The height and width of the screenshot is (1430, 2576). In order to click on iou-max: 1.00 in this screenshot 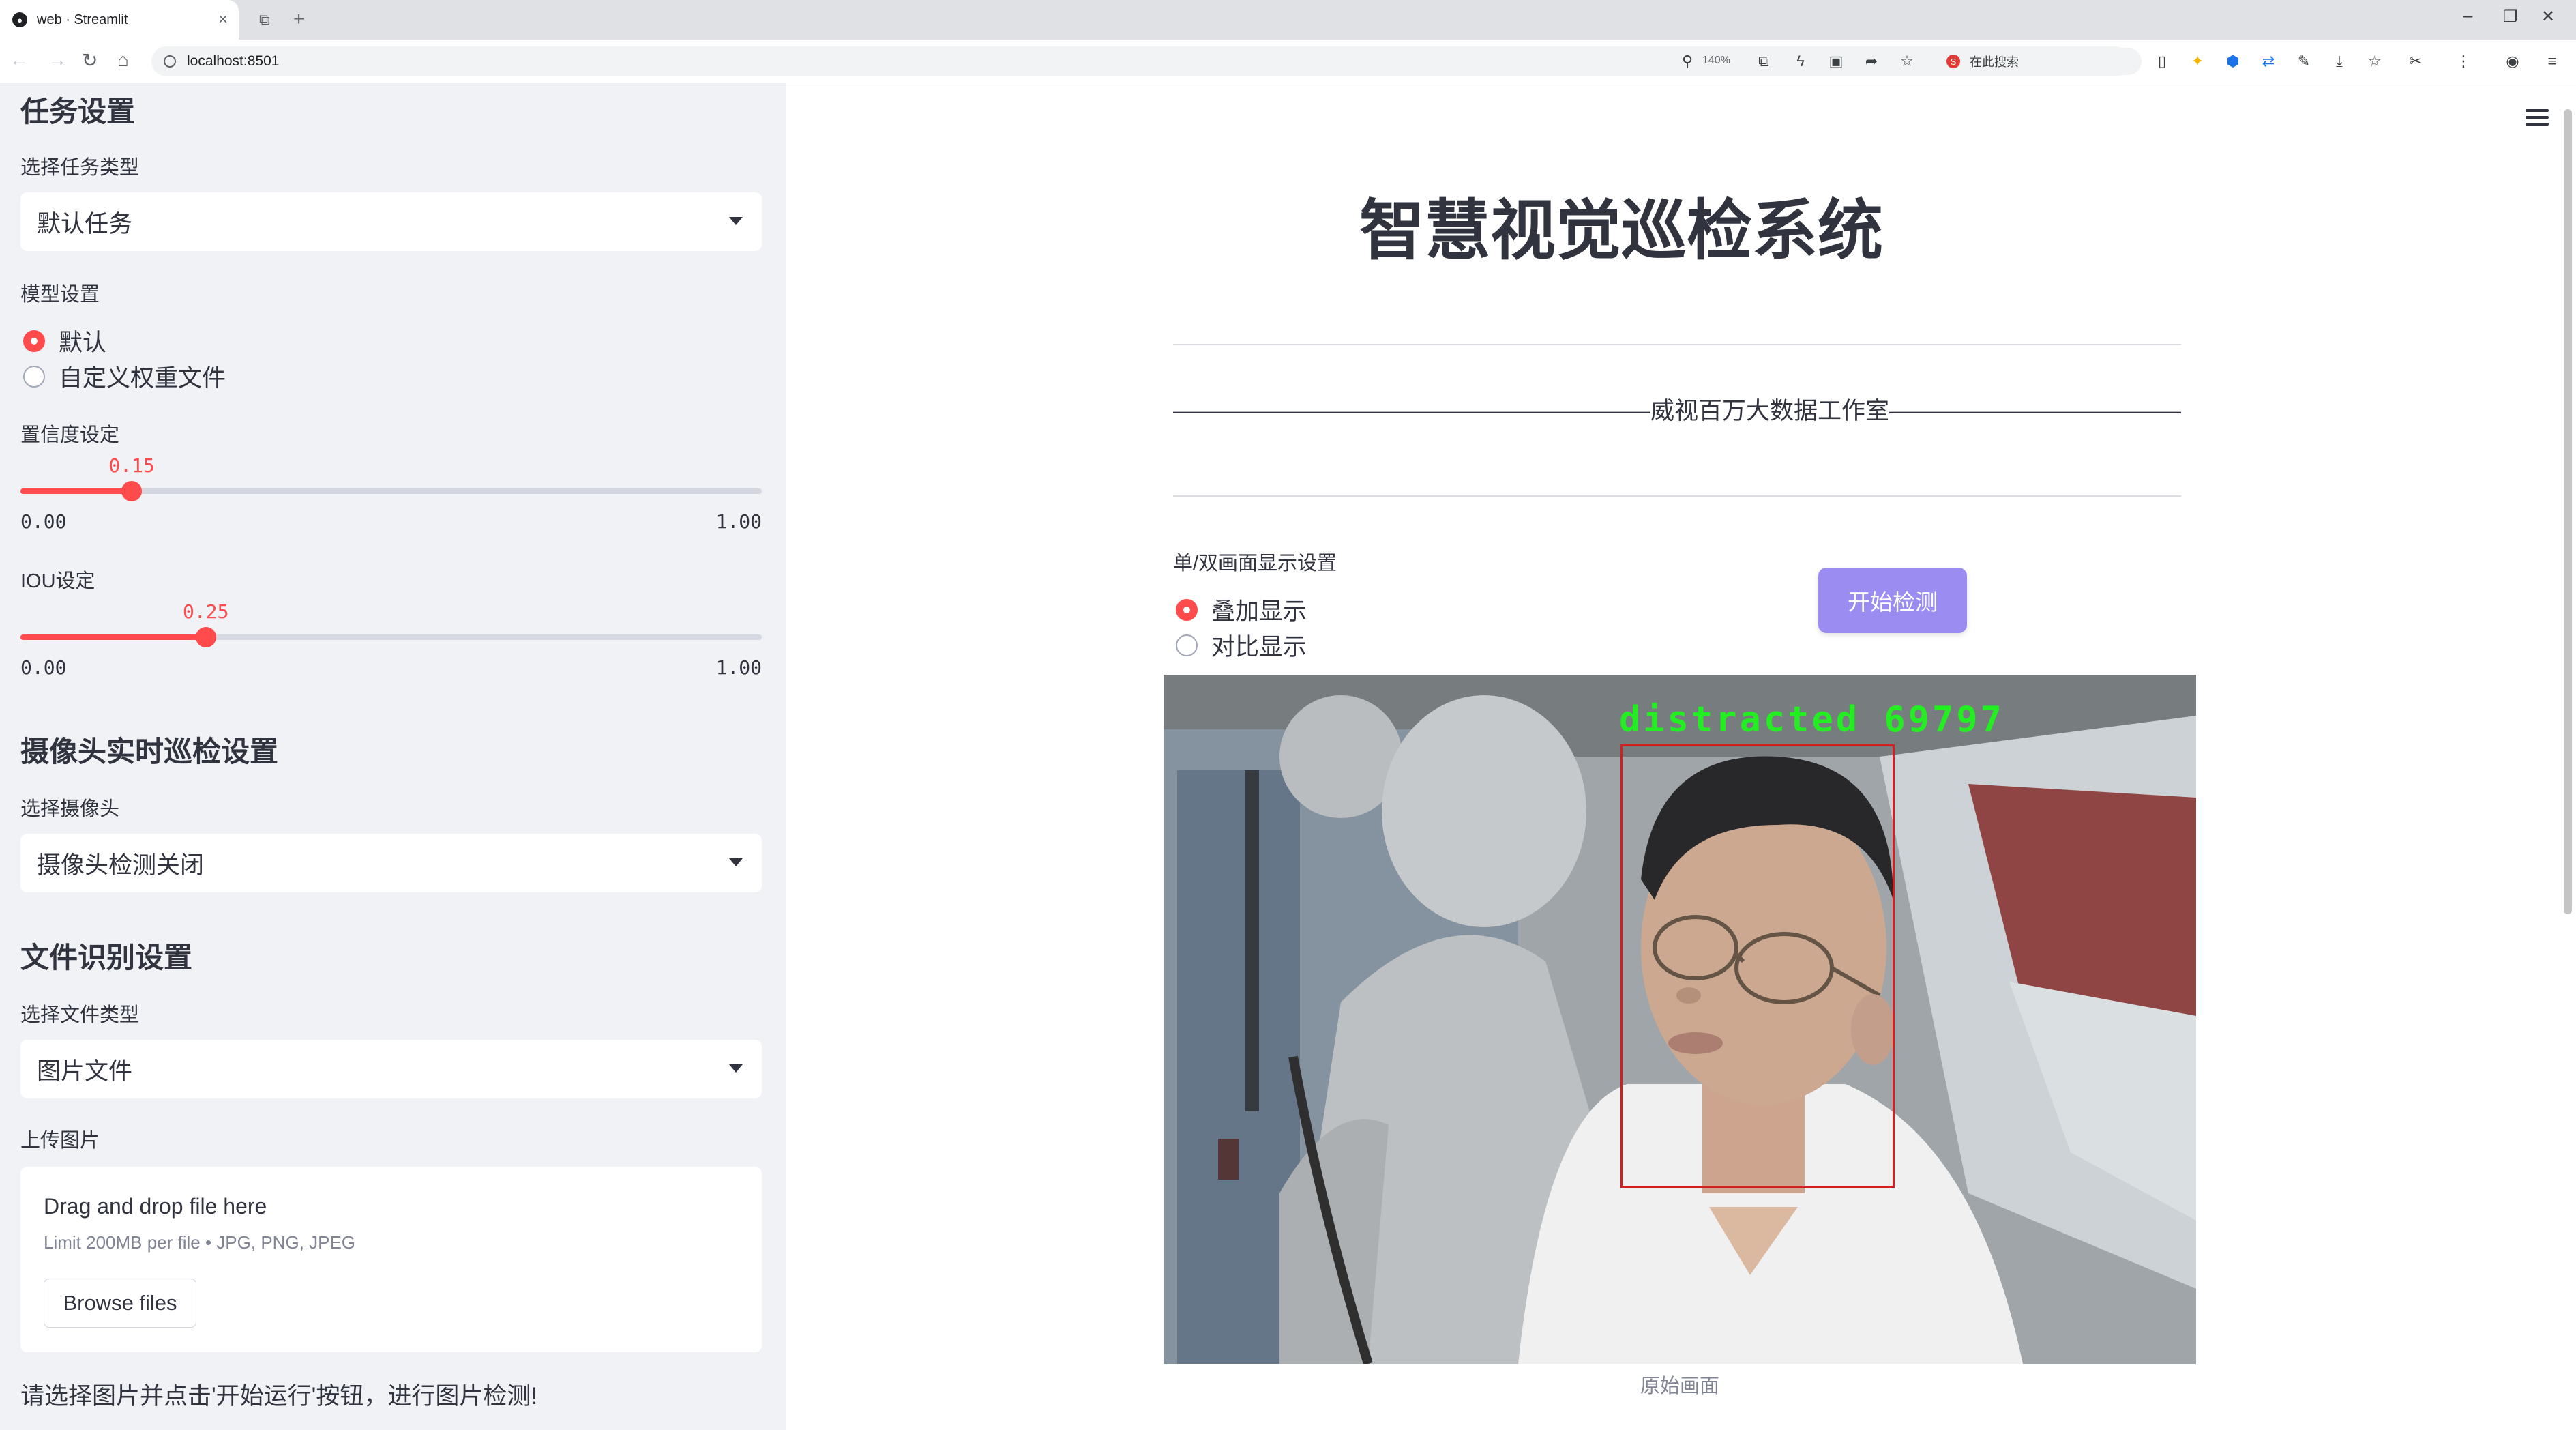, I will do `click(738, 667)`.